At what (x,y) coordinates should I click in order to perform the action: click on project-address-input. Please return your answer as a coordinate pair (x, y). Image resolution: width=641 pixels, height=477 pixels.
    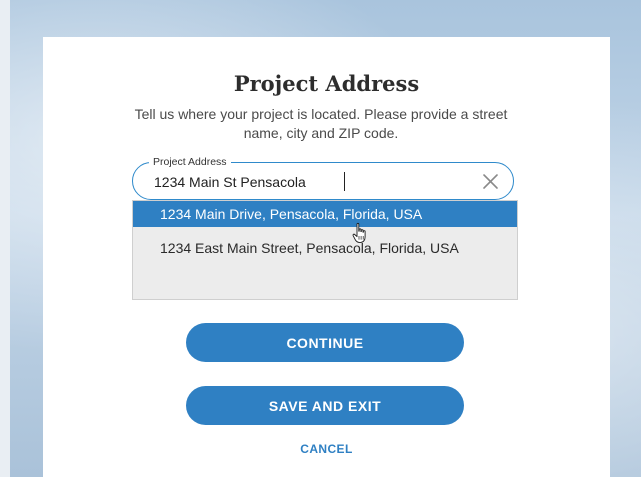
    Looking at the image, I should click on (304, 182).